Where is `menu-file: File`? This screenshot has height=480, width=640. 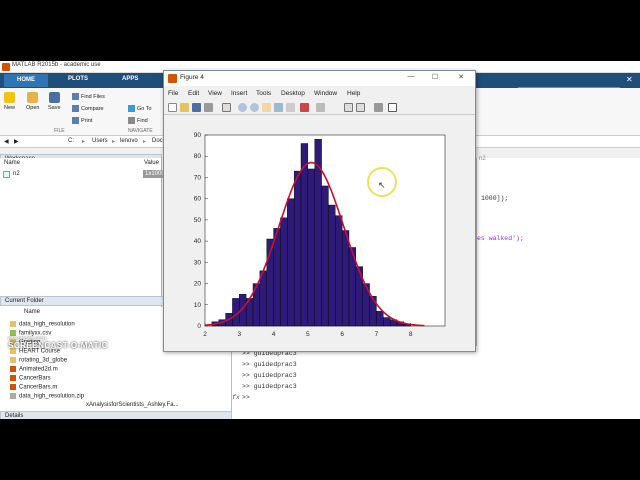 menu-file: File is located at coordinates (173, 93).